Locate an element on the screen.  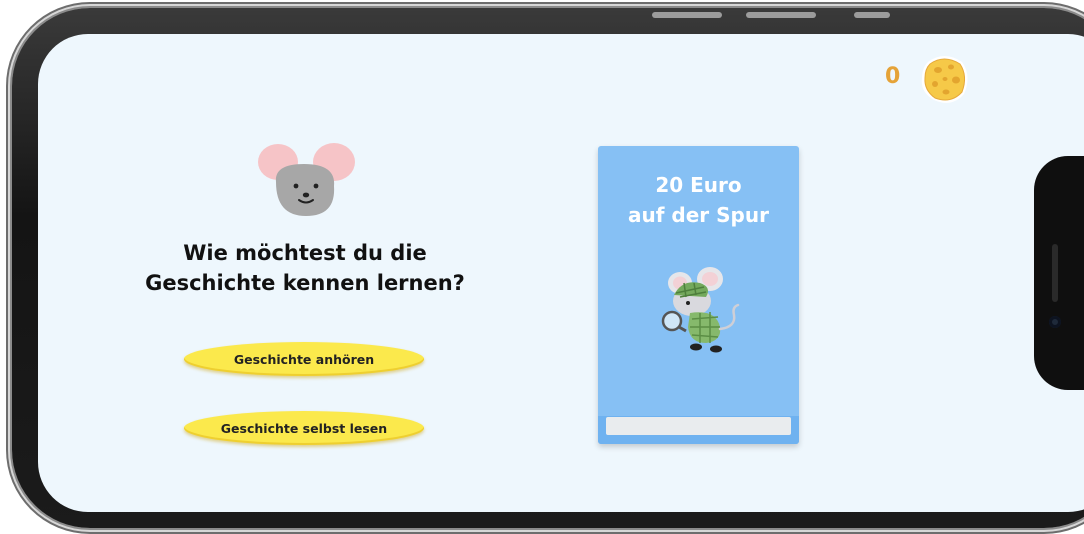
book-pages is located at coordinates (698, 426).